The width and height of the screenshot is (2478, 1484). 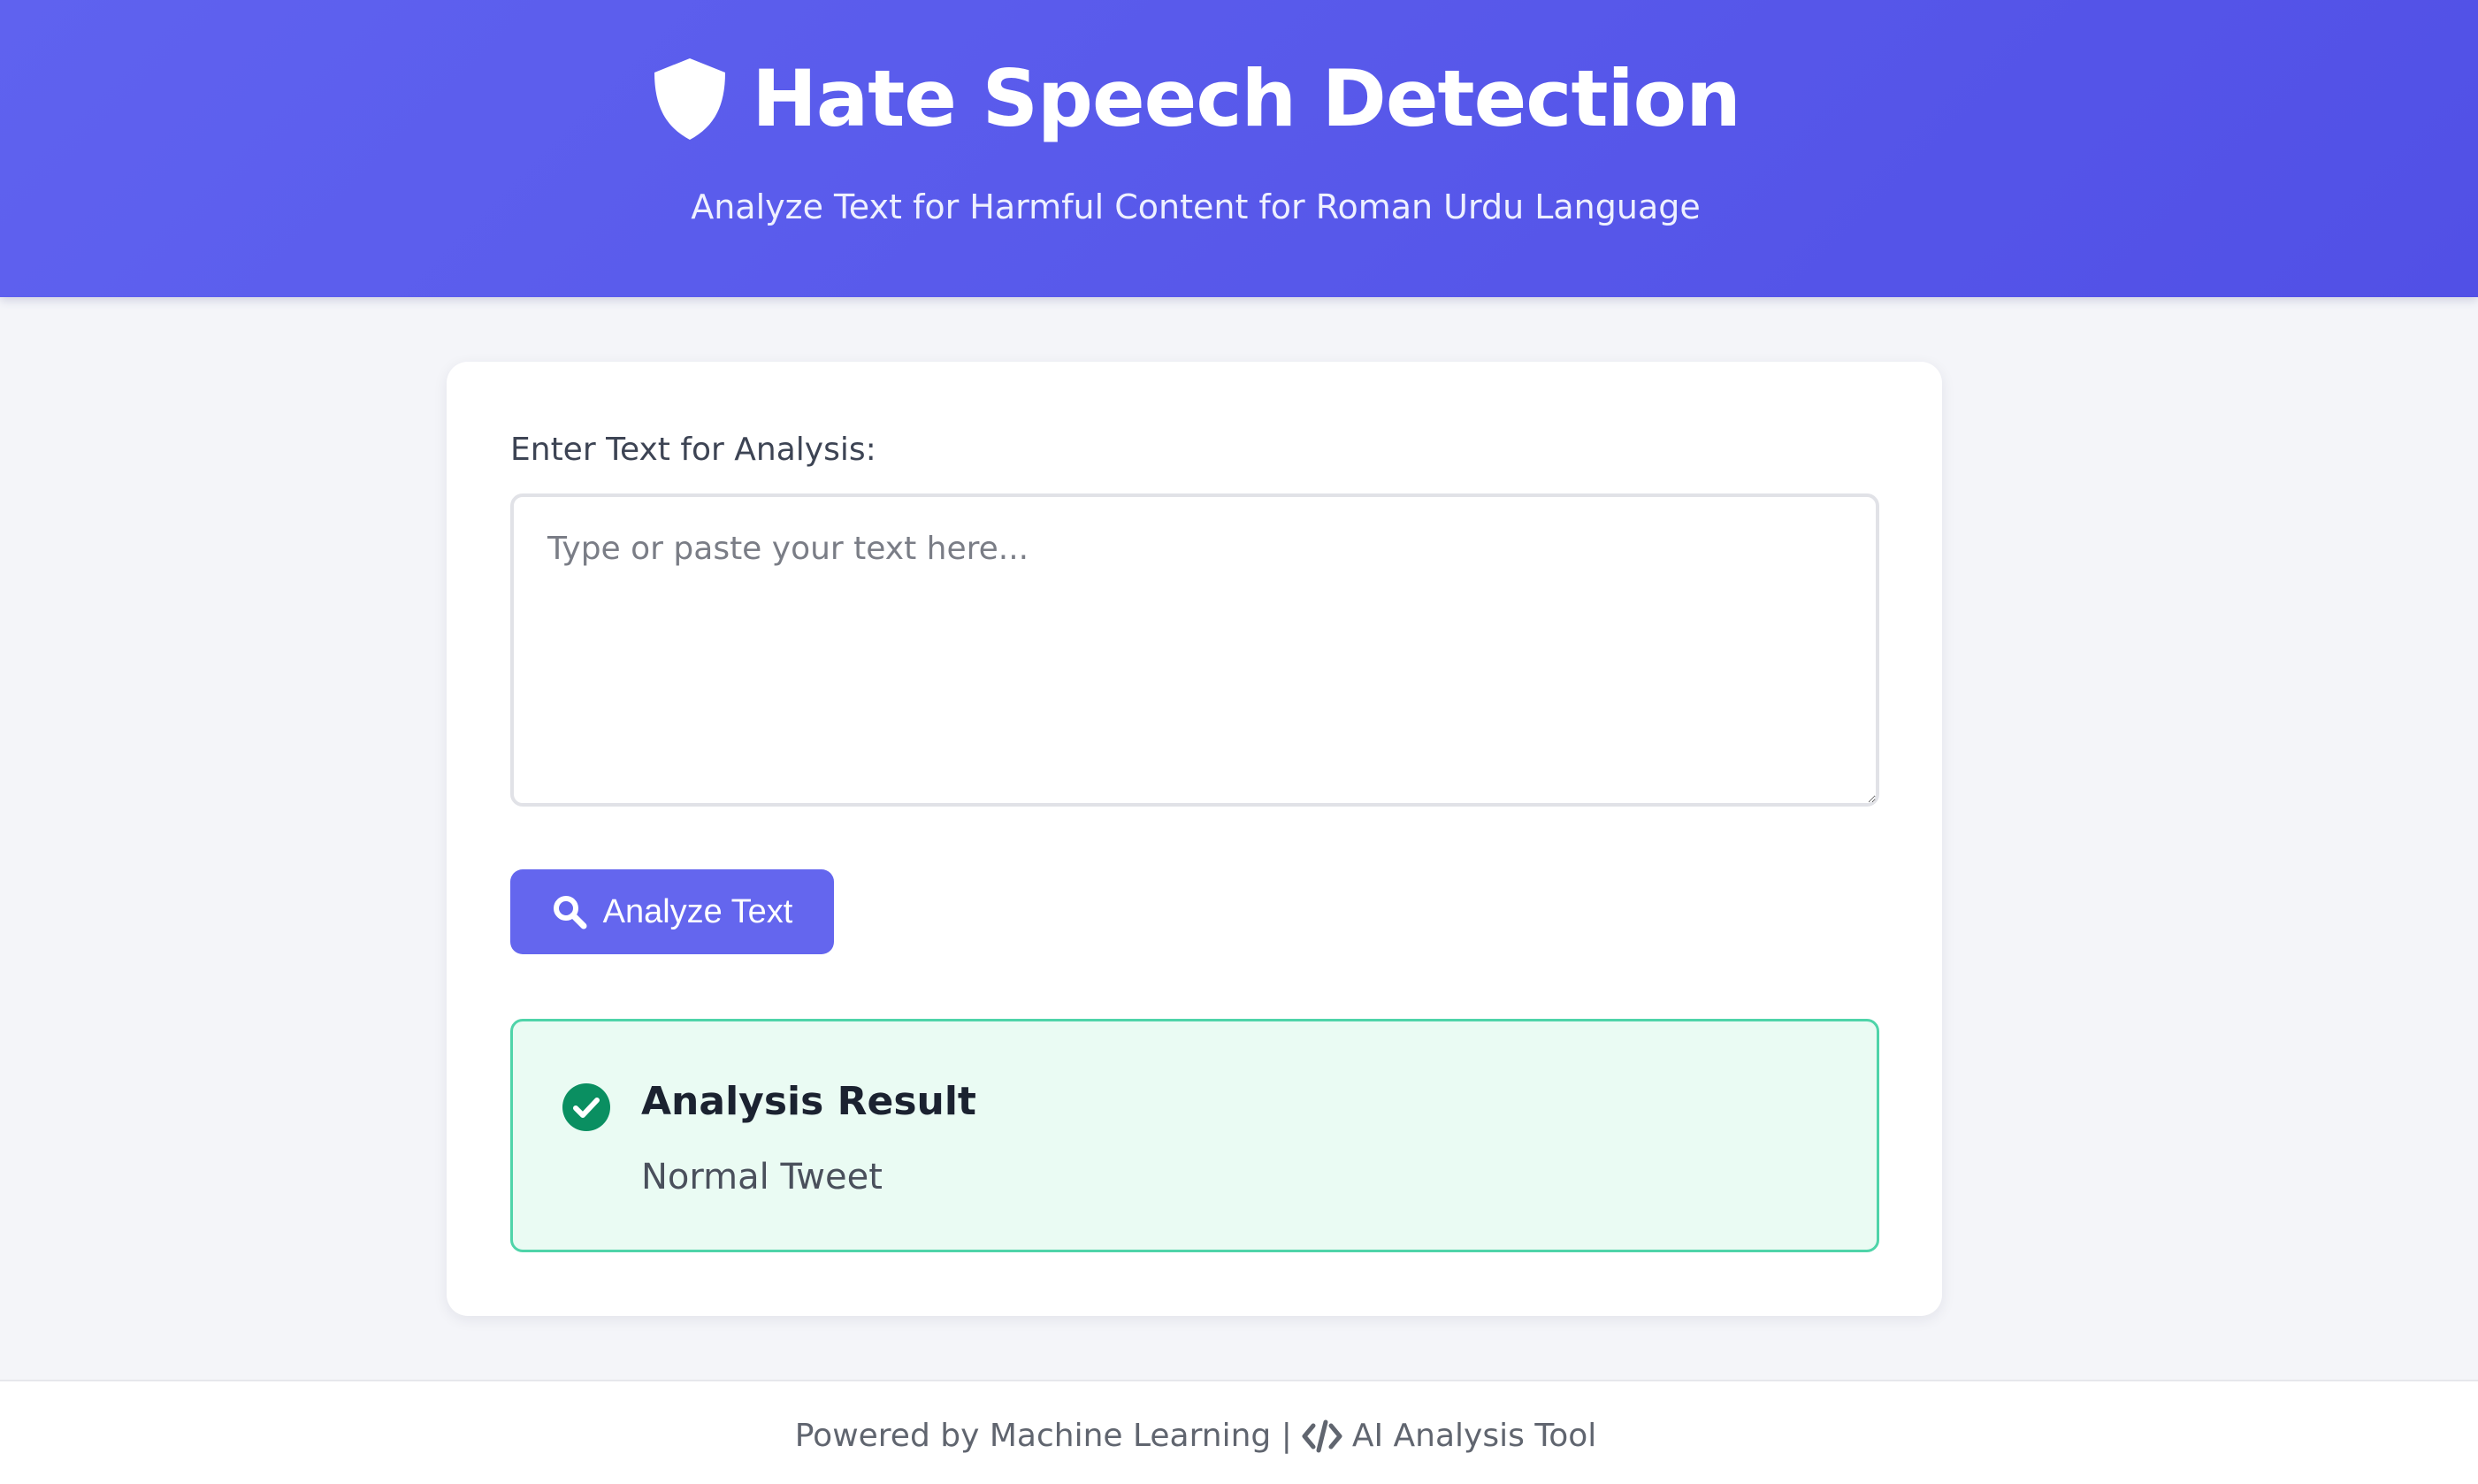 I want to click on text-input, so click(x=1194, y=650).